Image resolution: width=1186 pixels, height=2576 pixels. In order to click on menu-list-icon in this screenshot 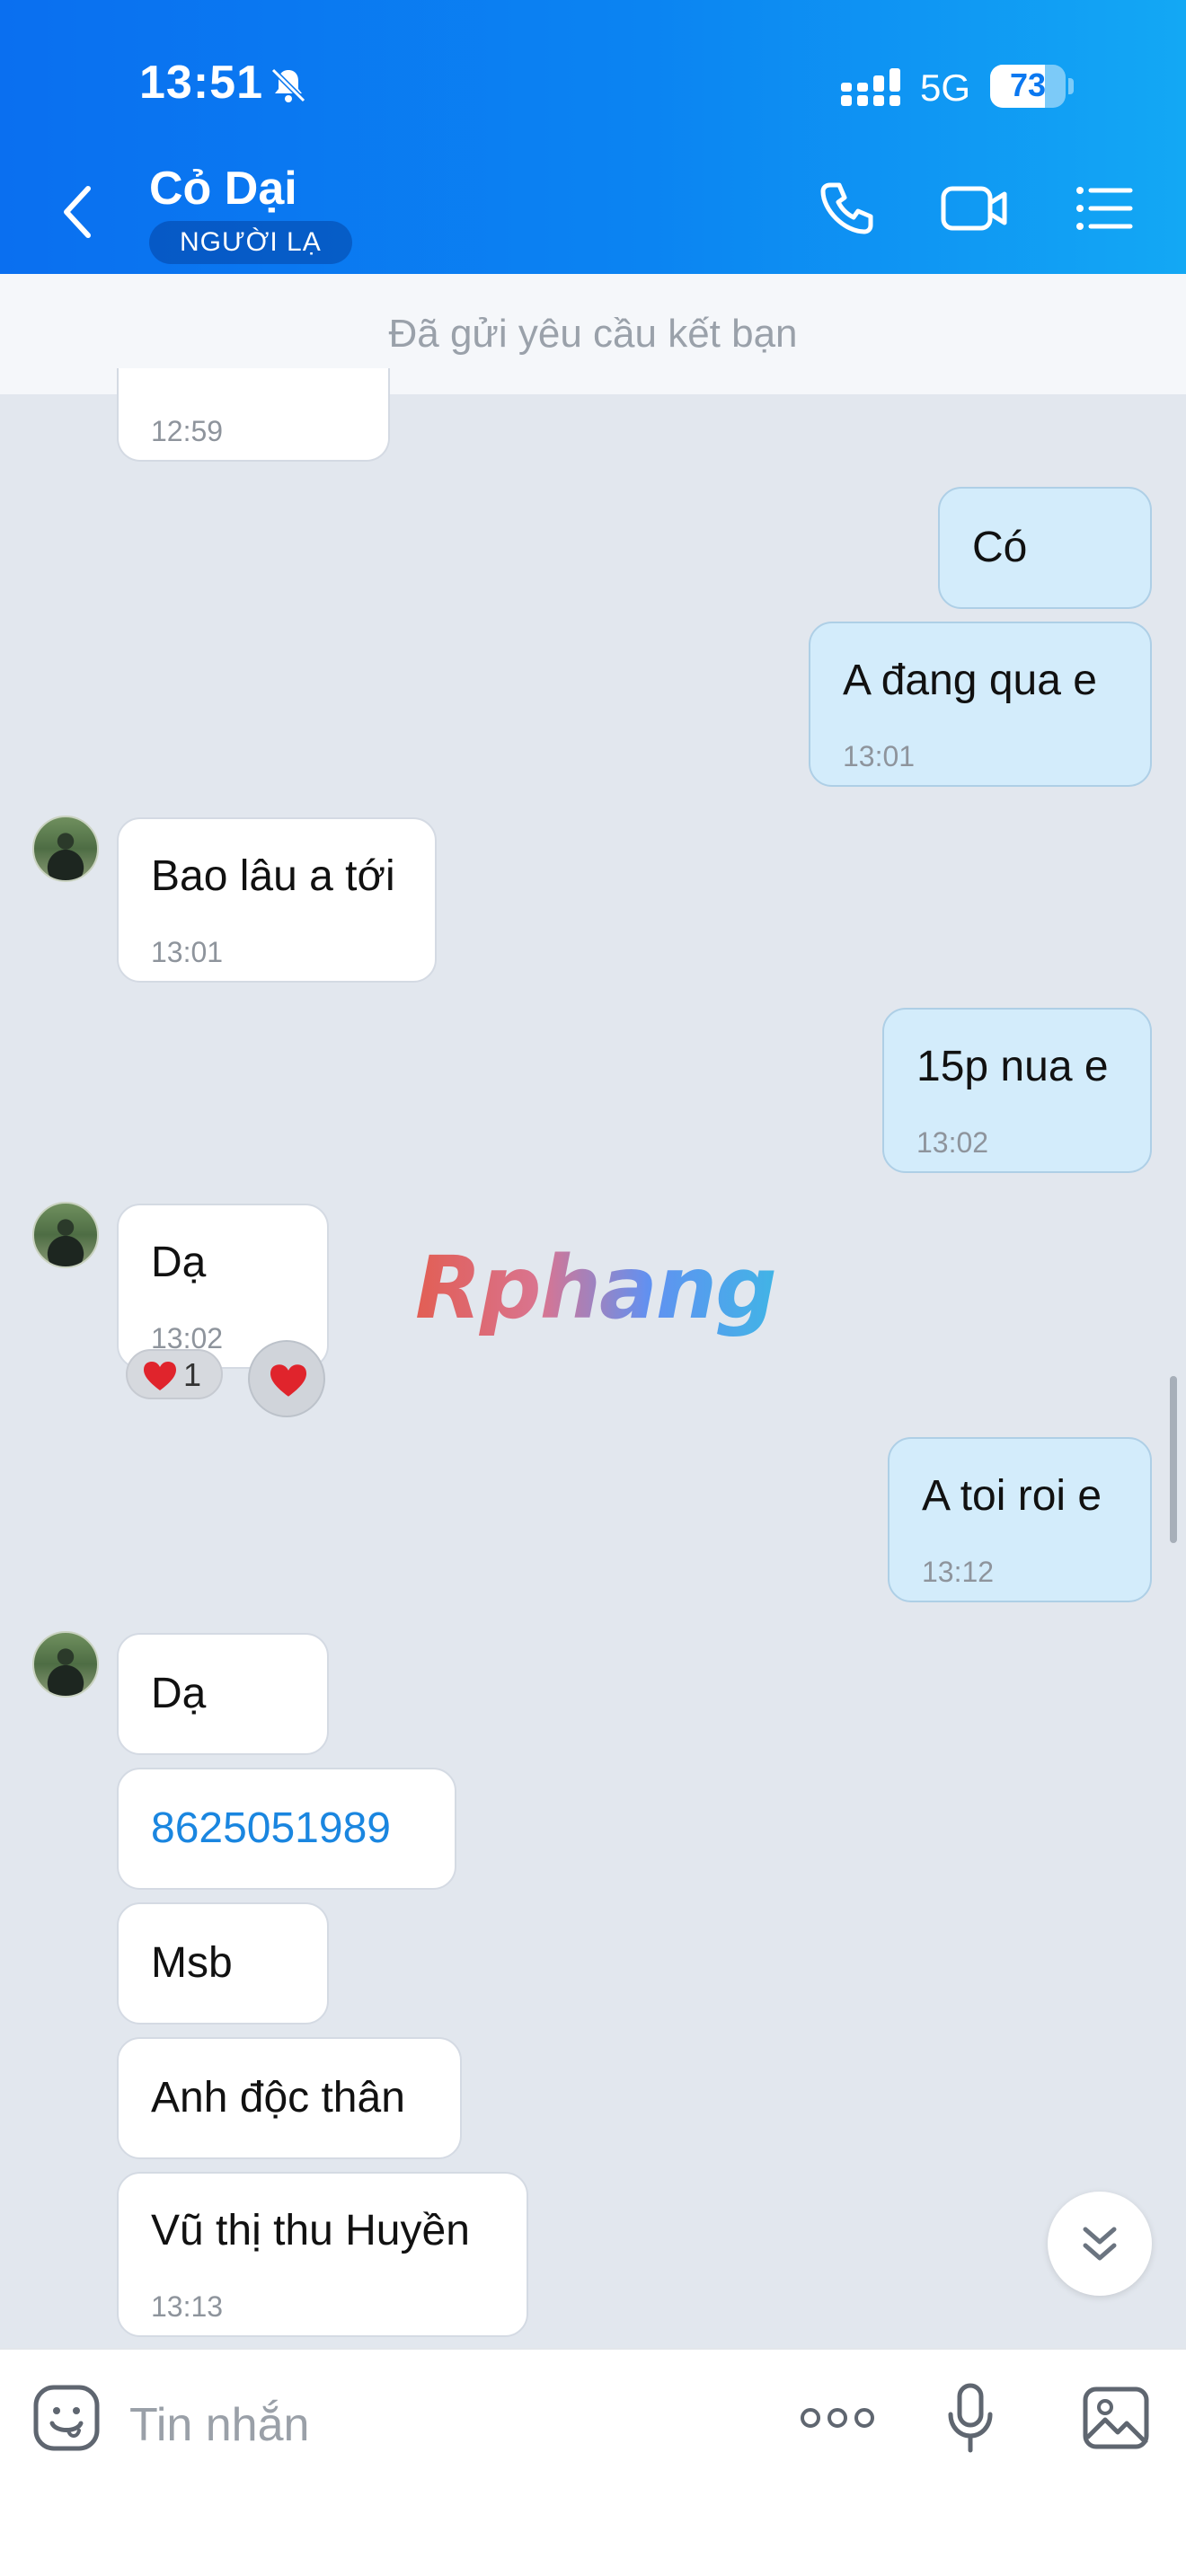, I will do `click(1104, 208)`.